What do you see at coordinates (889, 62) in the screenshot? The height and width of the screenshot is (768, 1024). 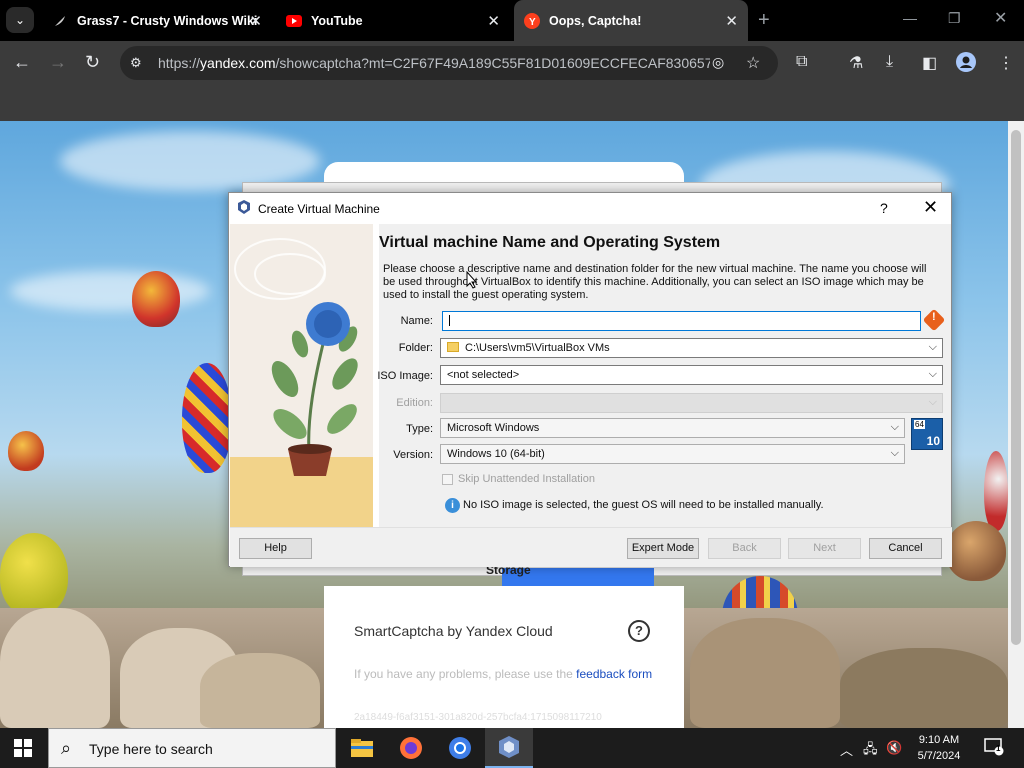 I see `download-icon: ⤓` at bounding box center [889, 62].